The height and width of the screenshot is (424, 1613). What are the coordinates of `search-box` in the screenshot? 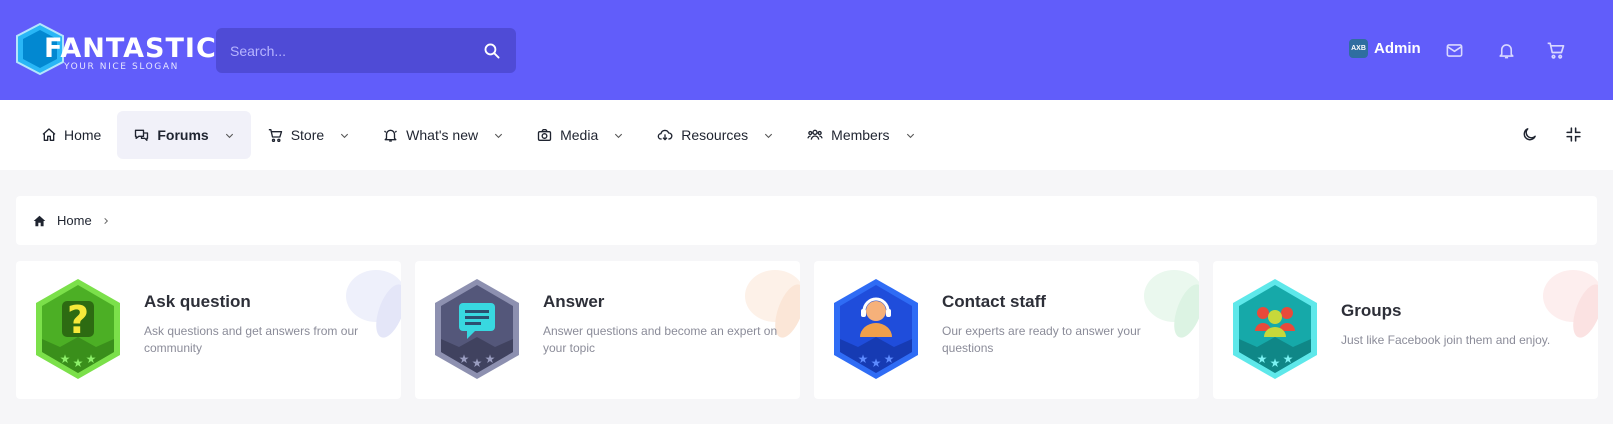 It's located at (366, 50).